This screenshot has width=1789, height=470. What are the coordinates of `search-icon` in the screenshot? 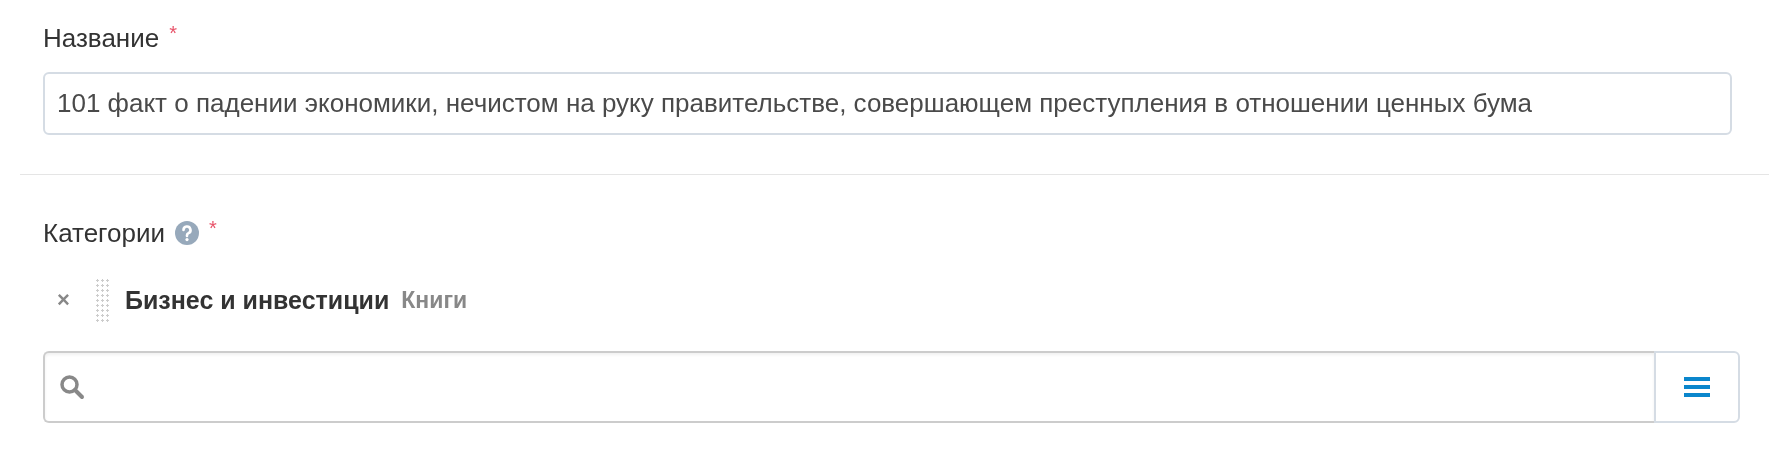 It's located at (72, 387).